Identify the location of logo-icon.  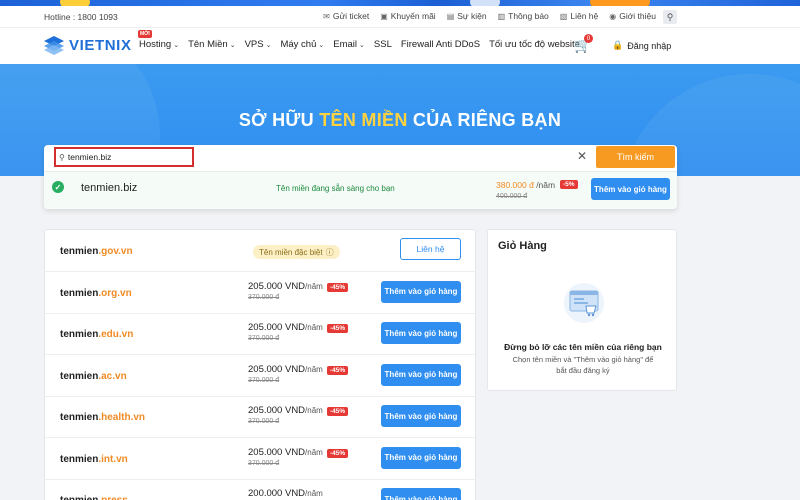
(54, 45).